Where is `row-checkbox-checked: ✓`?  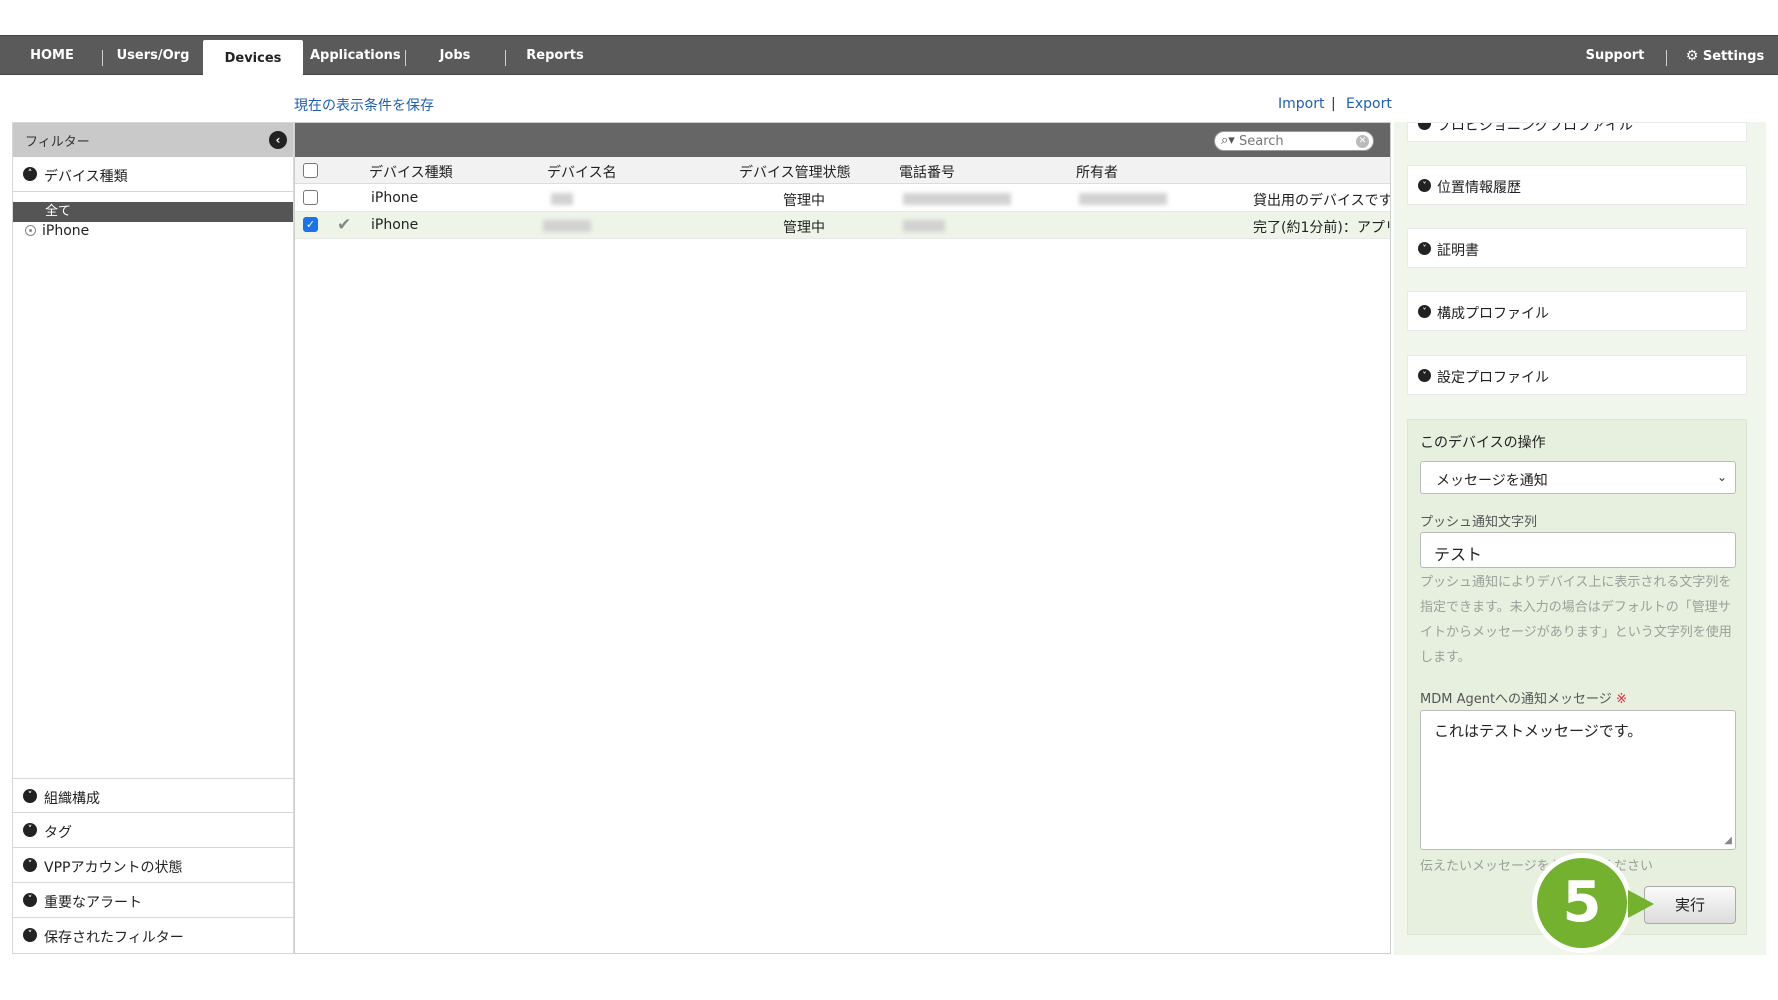
row-checkbox-checked: ✓ is located at coordinates (310, 224).